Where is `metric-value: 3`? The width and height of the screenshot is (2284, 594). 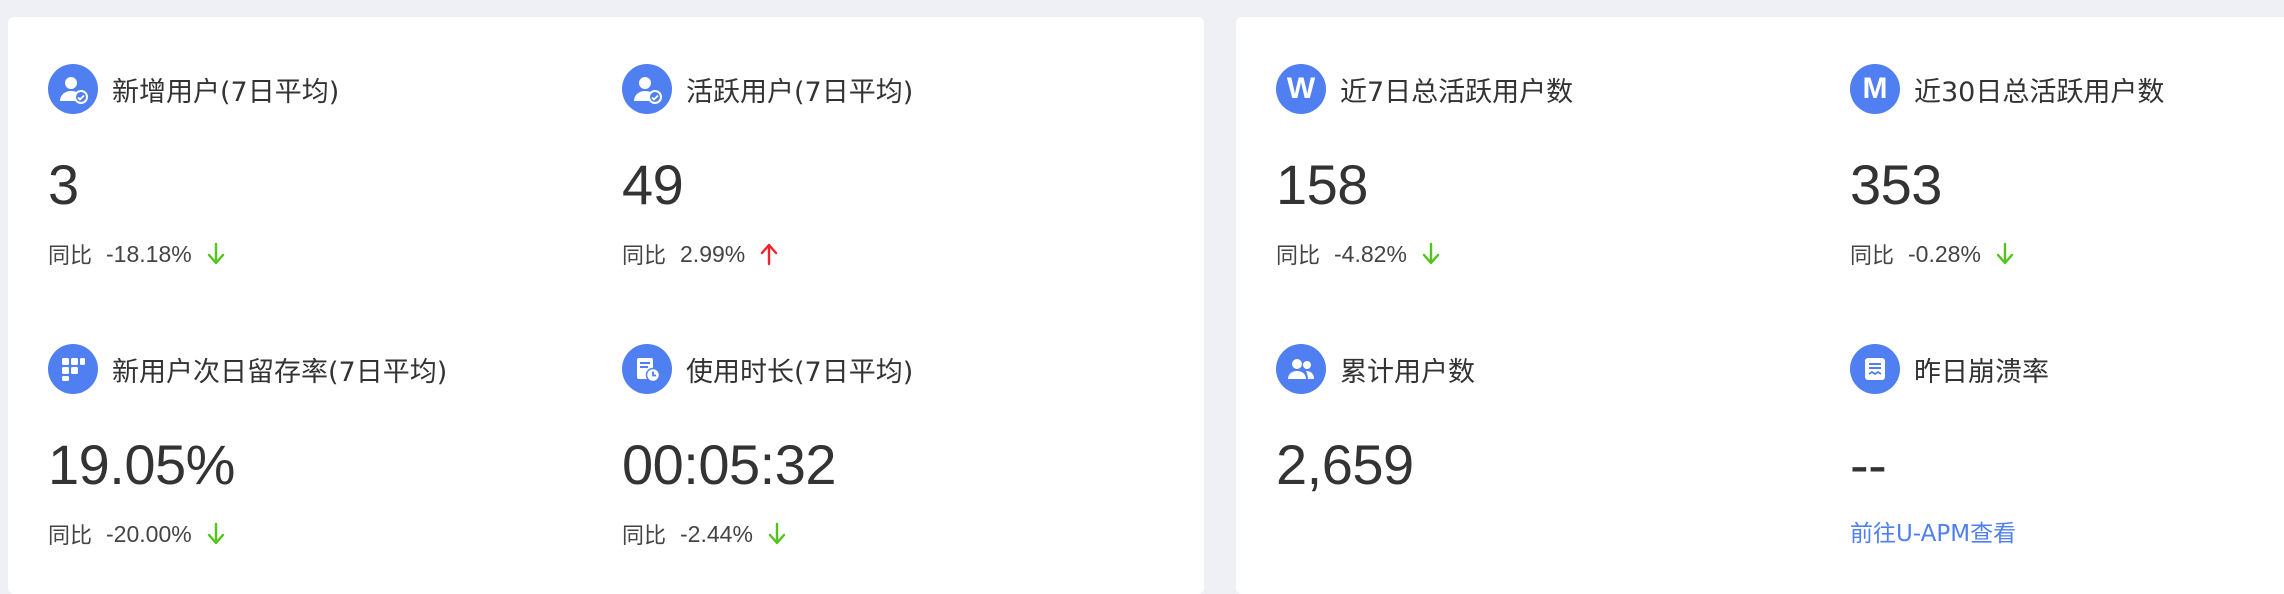 metric-value: 3 is located at coordinates (63, 184).